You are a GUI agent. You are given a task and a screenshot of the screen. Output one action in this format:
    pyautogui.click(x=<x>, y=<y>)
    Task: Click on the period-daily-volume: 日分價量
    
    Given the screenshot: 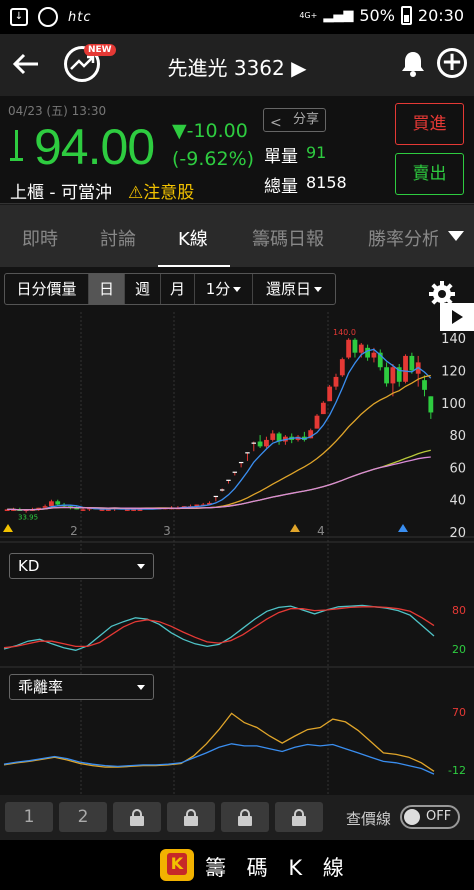 What is the action you would take?
    pyautogui.click(x=47, y=289)
    